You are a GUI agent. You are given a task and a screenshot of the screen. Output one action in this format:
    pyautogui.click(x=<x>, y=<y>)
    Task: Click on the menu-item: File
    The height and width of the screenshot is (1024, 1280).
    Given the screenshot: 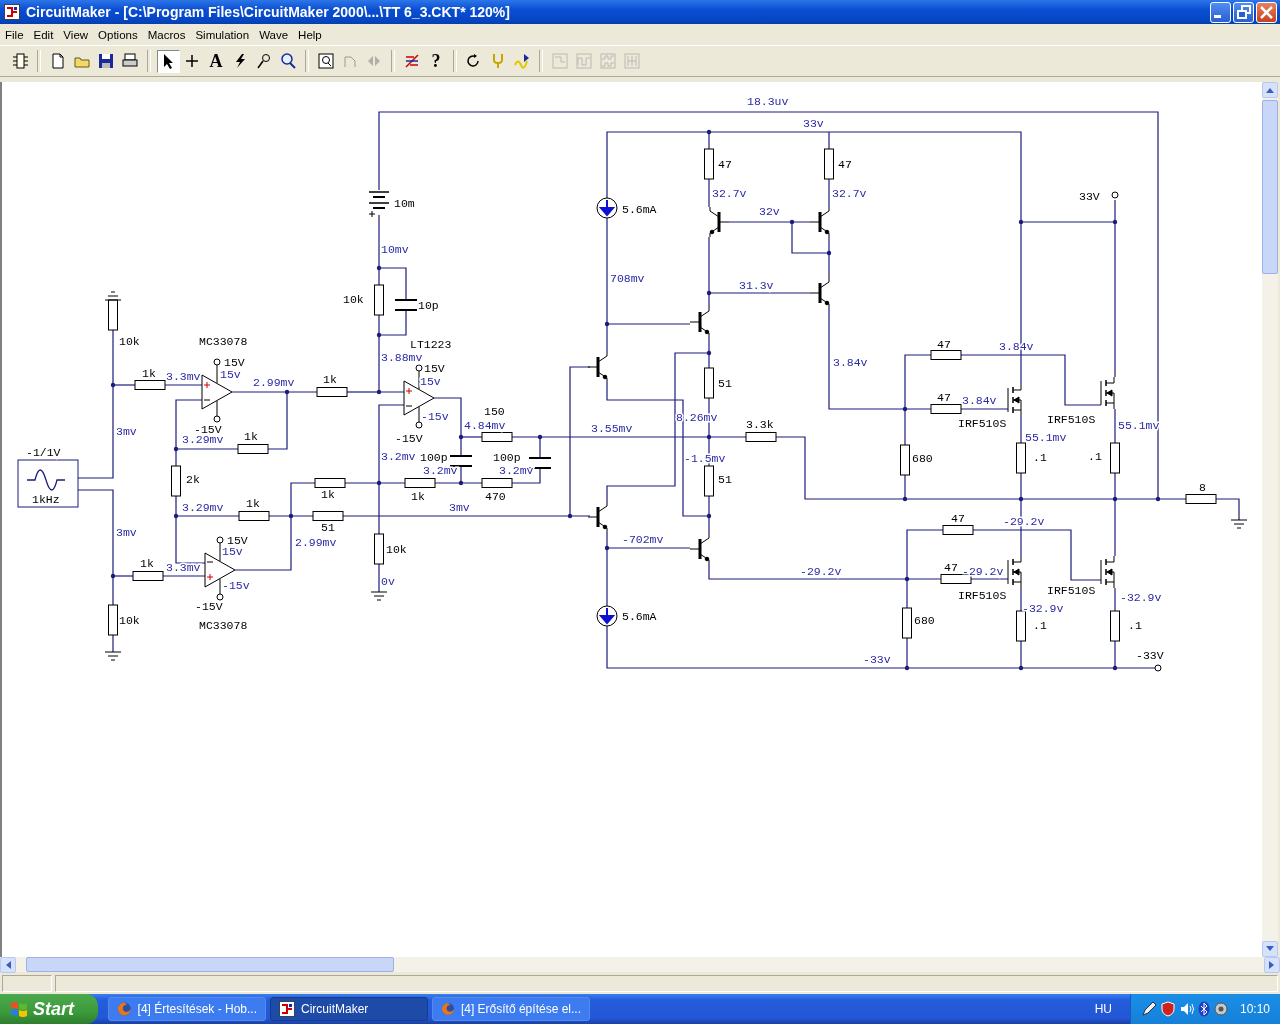 What is the action you would take?
    pyautogui.click(x=14, y=34)
    